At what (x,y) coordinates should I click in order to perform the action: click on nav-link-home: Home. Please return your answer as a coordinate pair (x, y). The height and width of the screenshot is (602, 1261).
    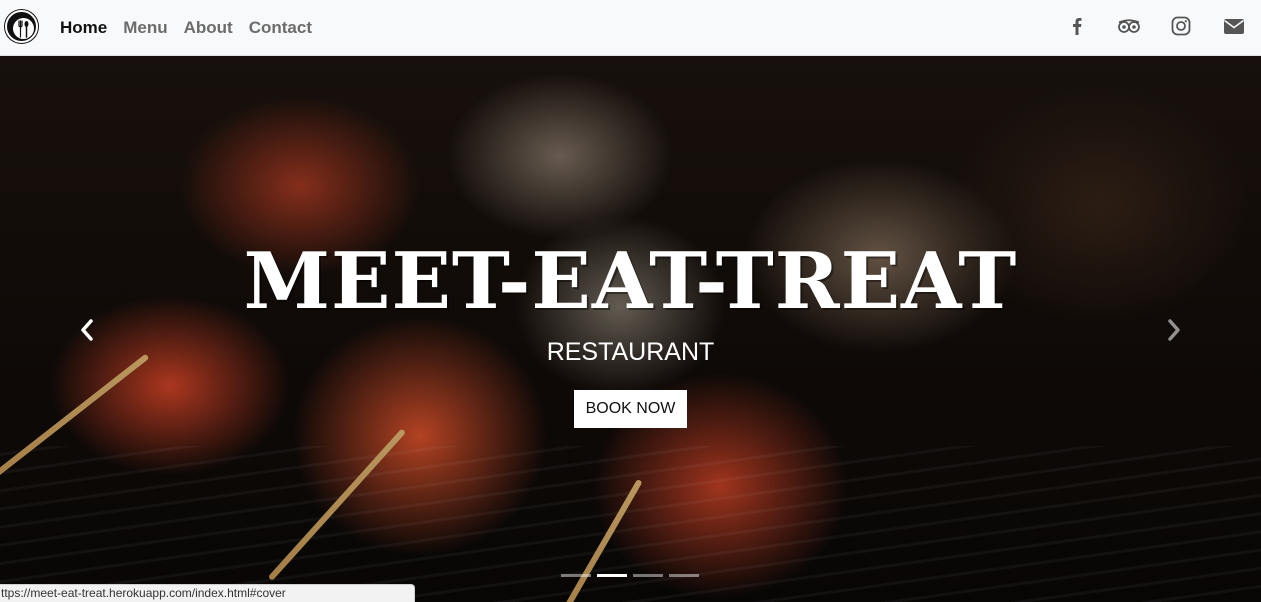
    Looking at the image, I should click on (83, 28).